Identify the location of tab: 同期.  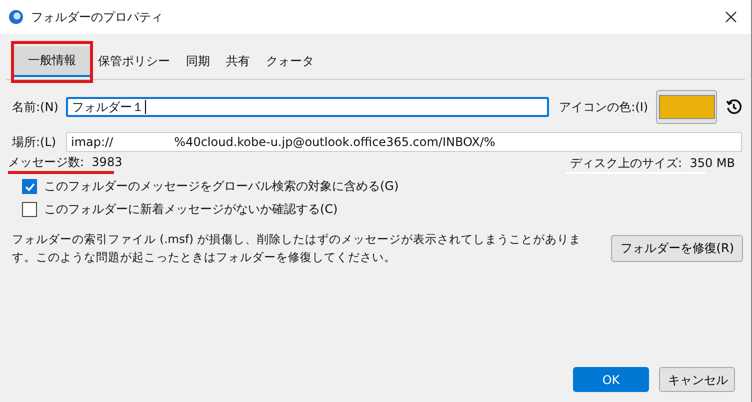
(198, 61).